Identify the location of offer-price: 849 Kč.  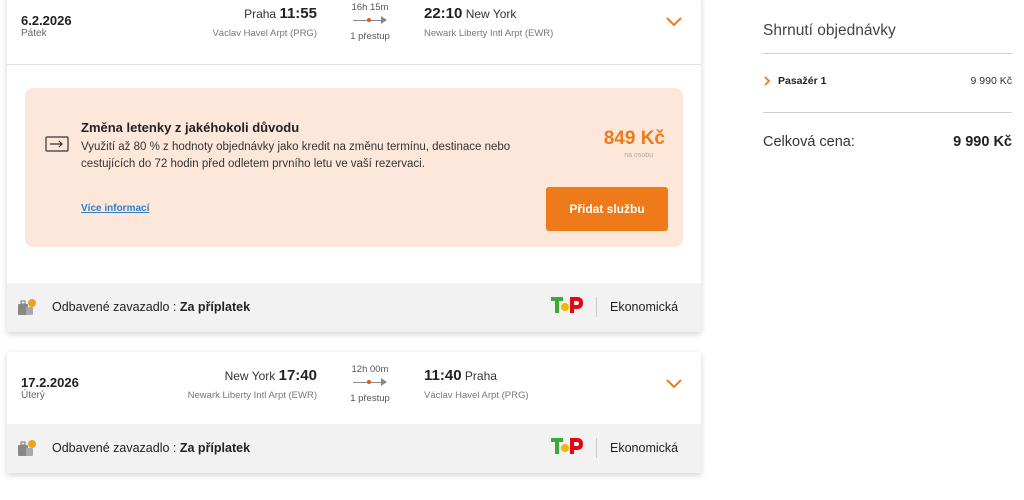
(634, 138).